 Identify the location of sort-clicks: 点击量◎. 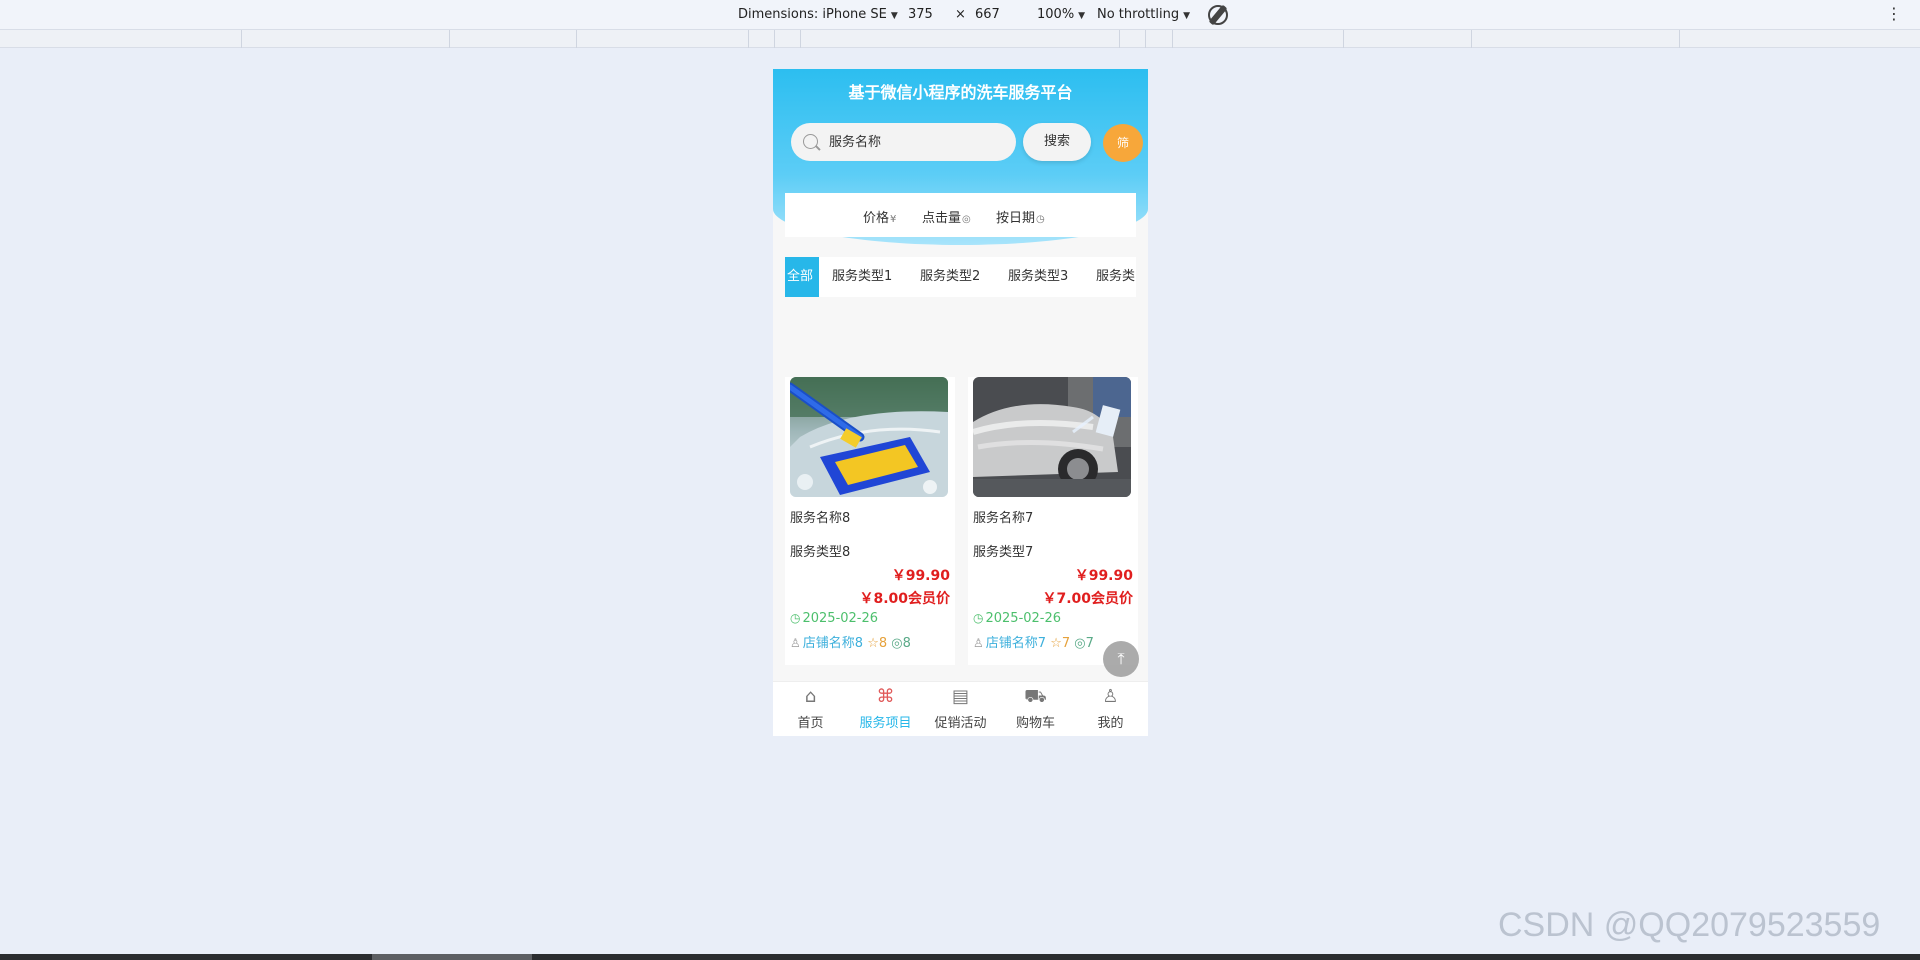
(946, 216).